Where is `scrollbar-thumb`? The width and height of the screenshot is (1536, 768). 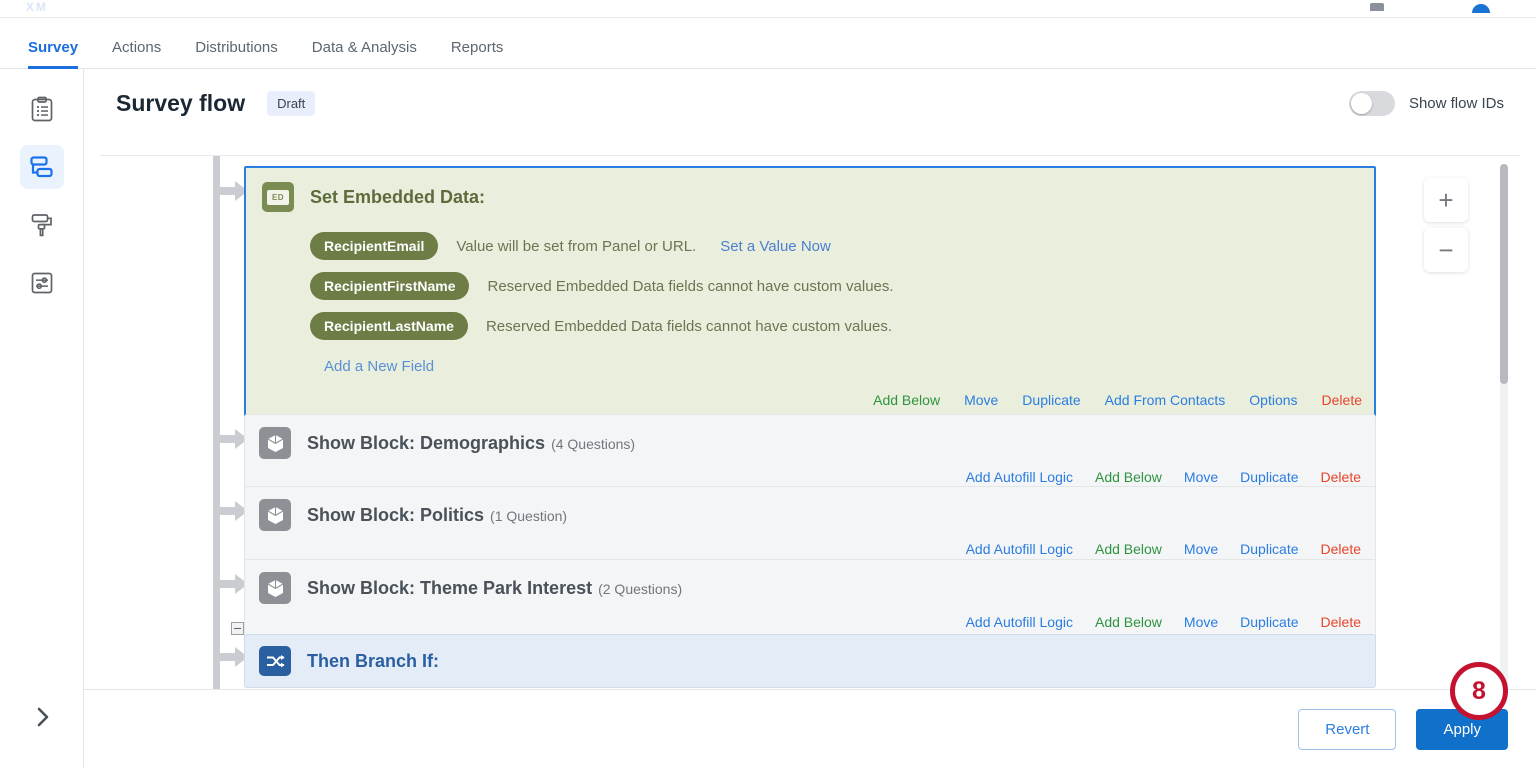 scrollbar-thumb is located at coordinates (1504, 274).